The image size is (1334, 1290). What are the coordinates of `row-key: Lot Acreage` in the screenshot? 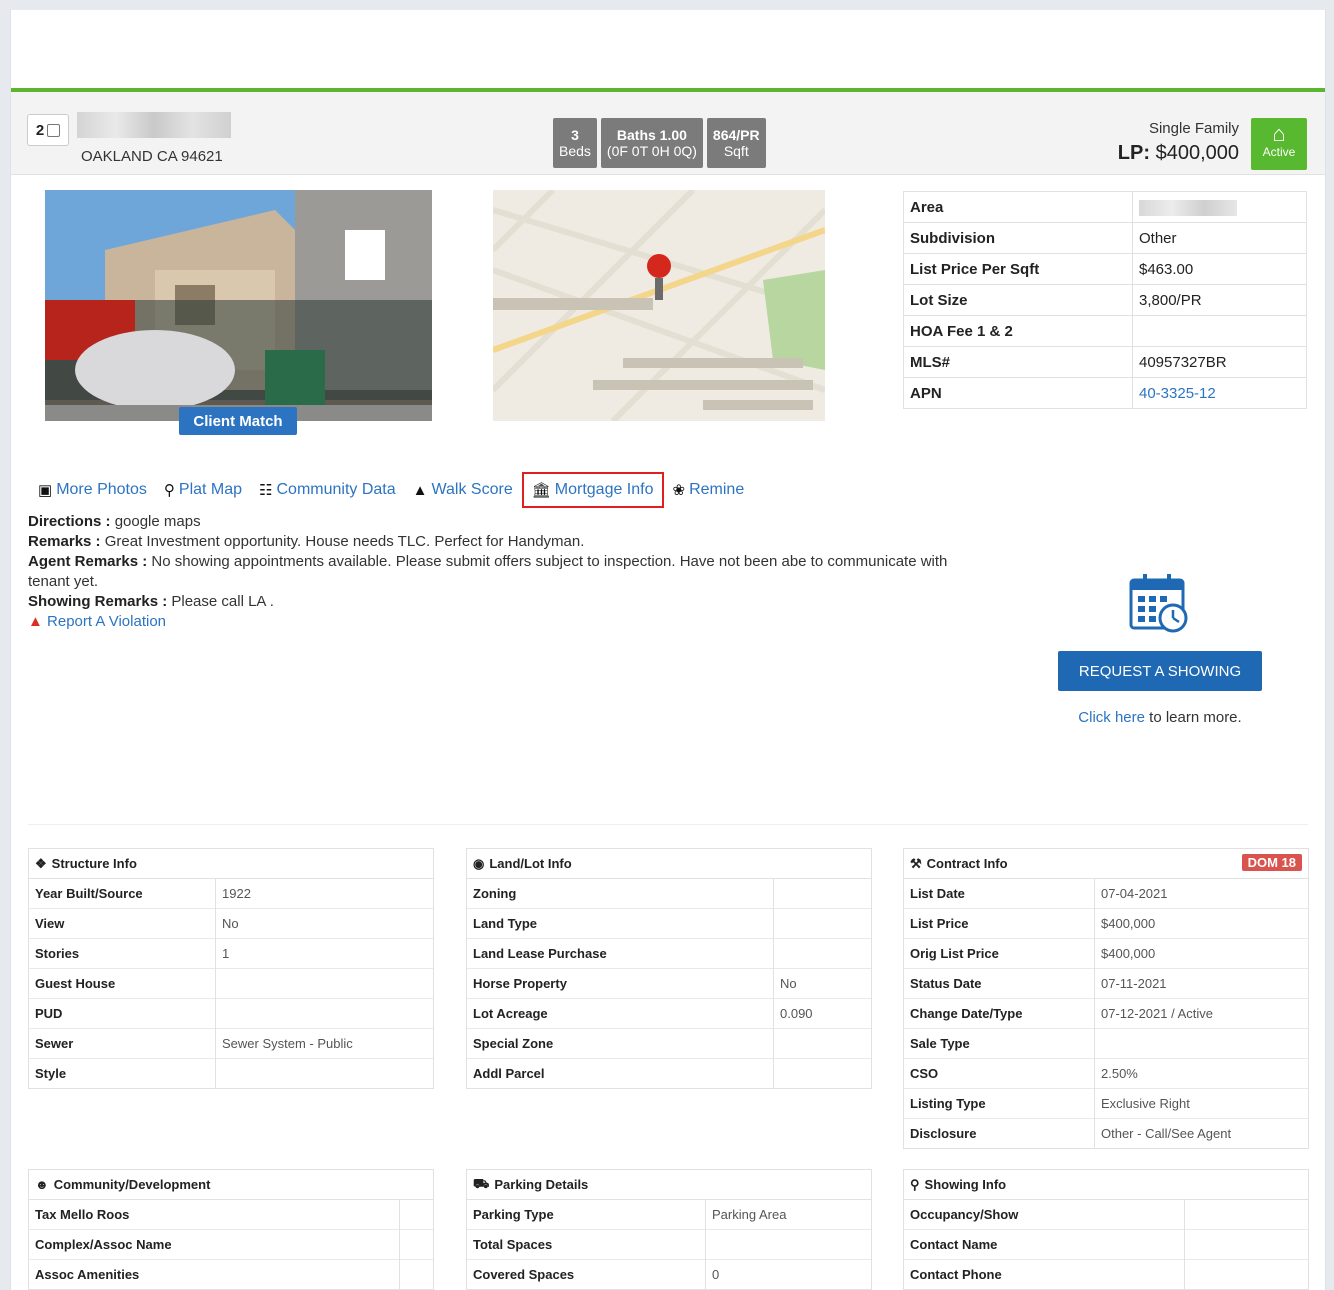 It's located at (620, 1013).